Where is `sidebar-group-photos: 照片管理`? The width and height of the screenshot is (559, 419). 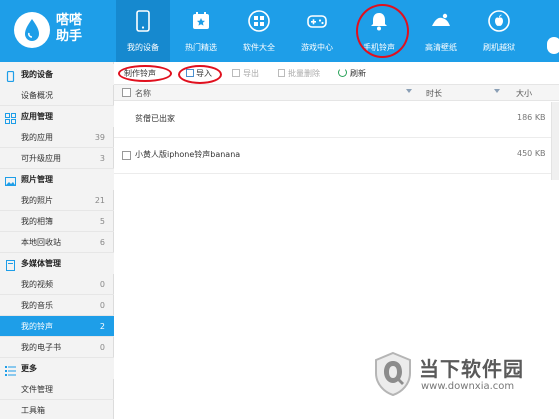 sidebar-group-photos: 照片管理 is located at coordinates (57, 179).